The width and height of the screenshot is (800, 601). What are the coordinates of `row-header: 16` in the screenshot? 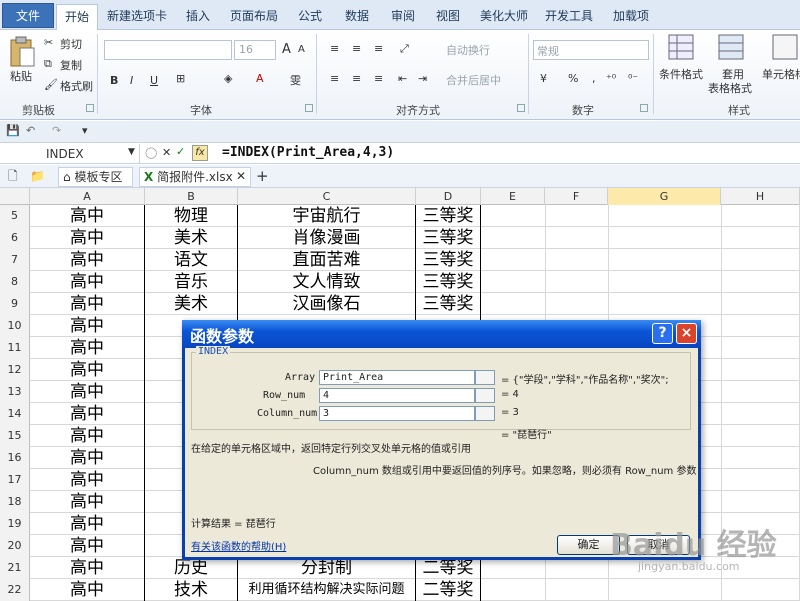 It's located at (15, 458).